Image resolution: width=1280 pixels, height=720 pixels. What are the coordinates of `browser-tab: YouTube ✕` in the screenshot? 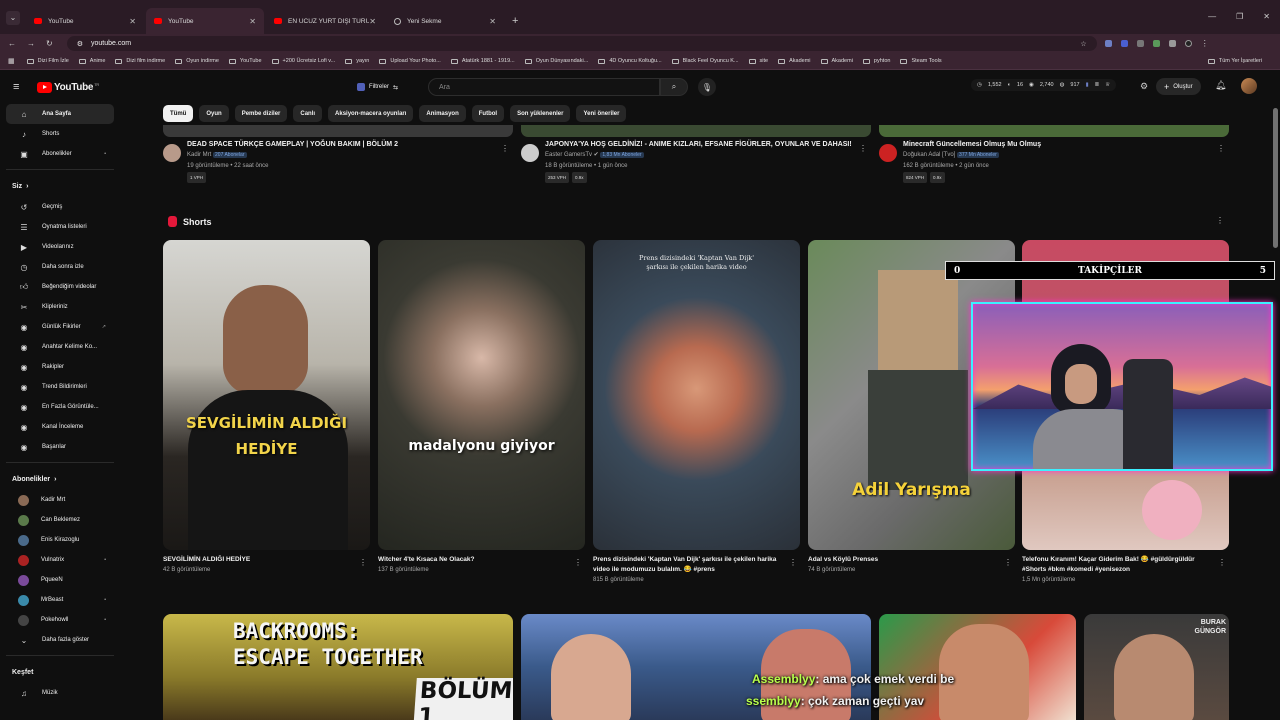 It's located at (85, 21).